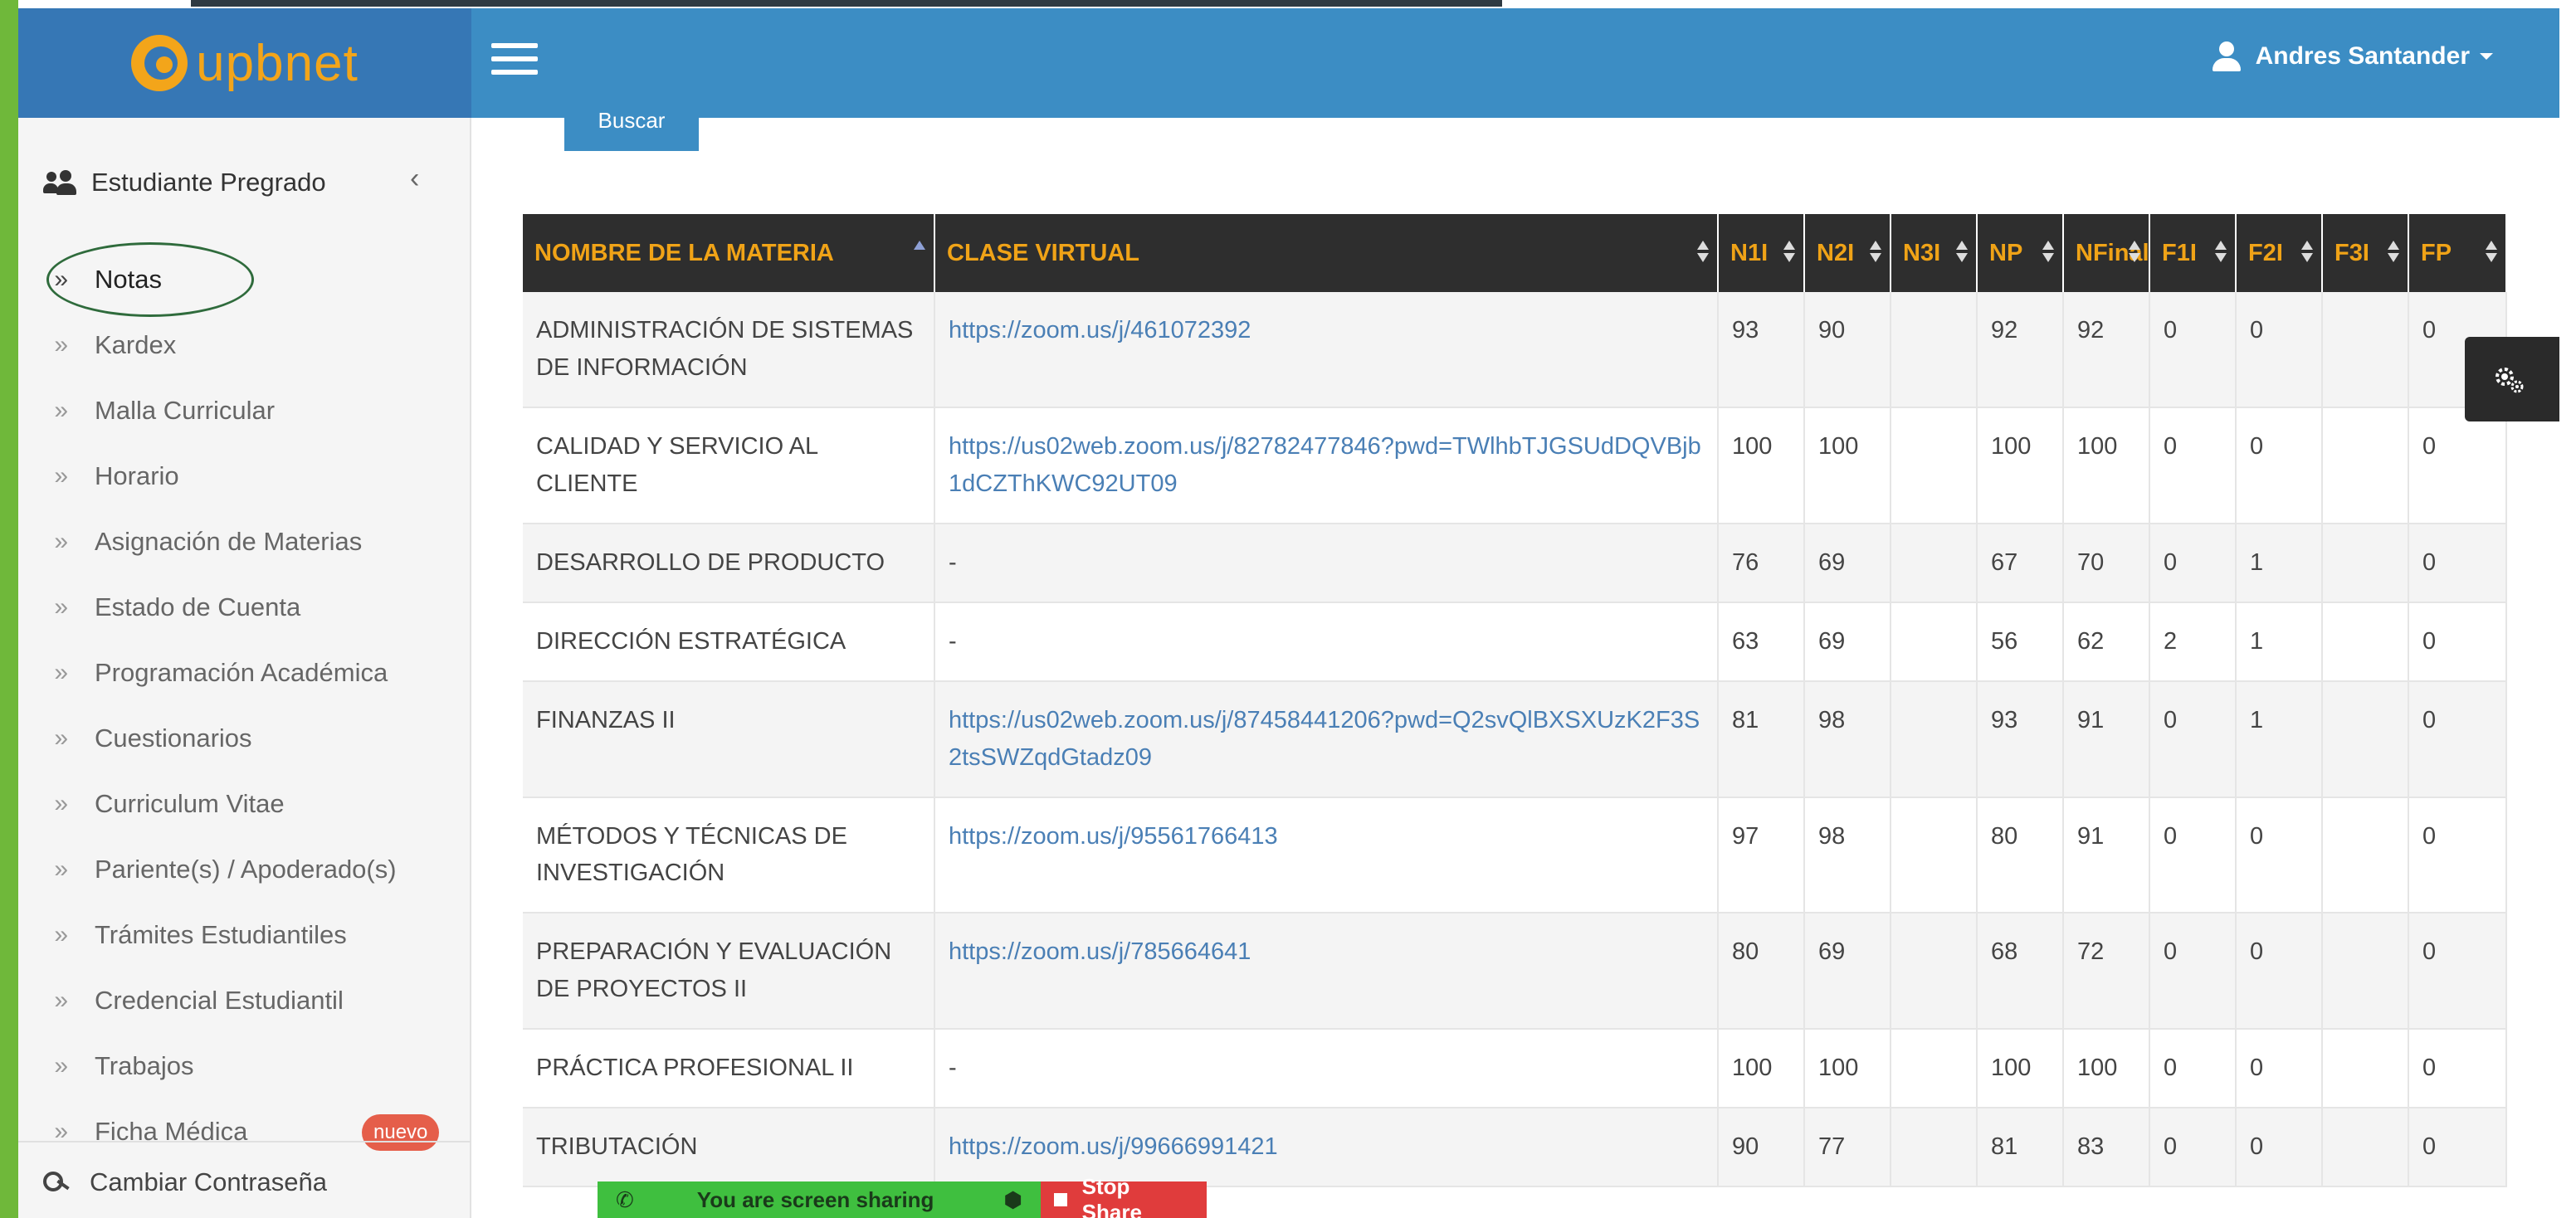 The image size is (2576, 1218). What do you see at coordinates (2006, 253) in the screenshot?
I see `column-header-label: NP` at bounding box center [2006, 253].